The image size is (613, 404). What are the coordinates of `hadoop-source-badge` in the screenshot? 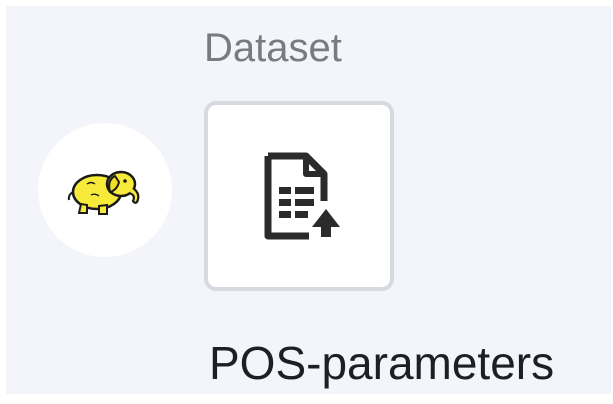 It's located at (105, 190).